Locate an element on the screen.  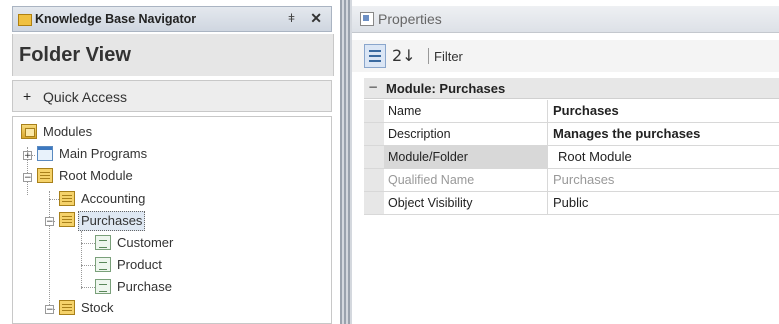
tree-node-label: Purchase is located at coordinates (144, 287).